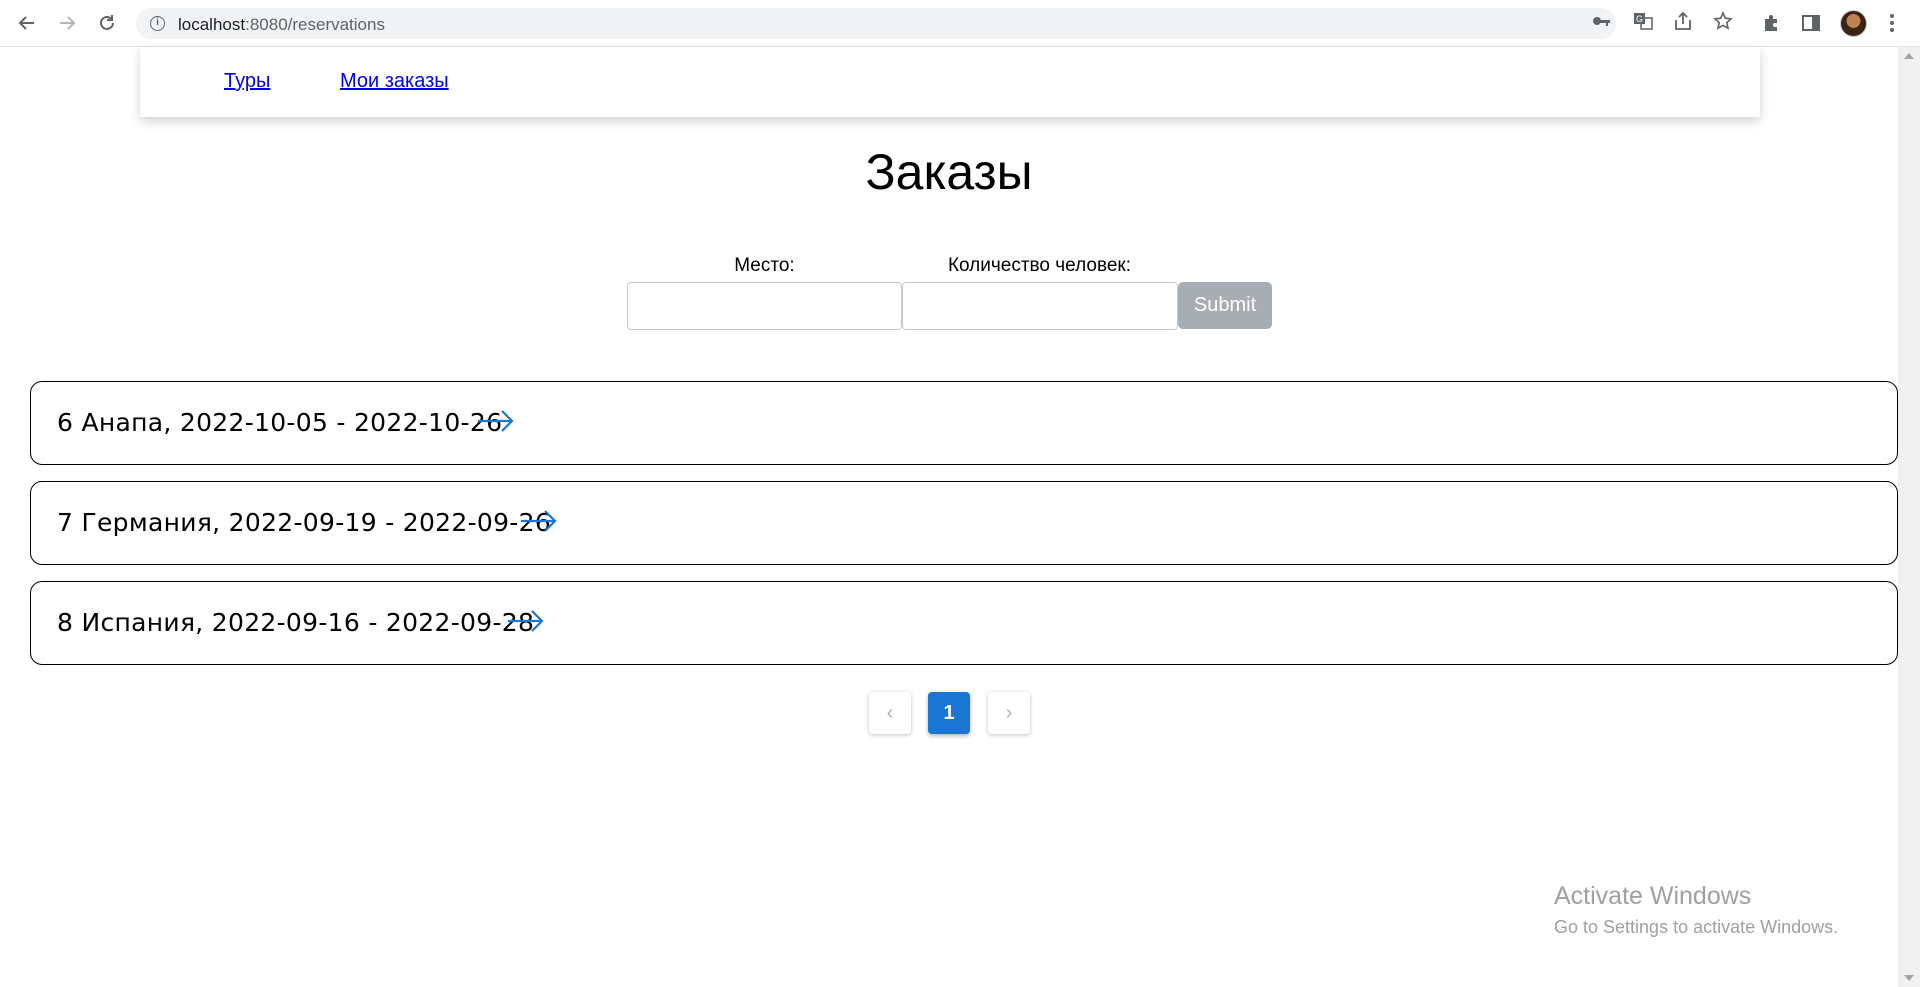 The image size is (1920, 987). I want to click on reservation-label: 8 Испания, 2022-09-16 - 2022-09-28, so click(296, 622).